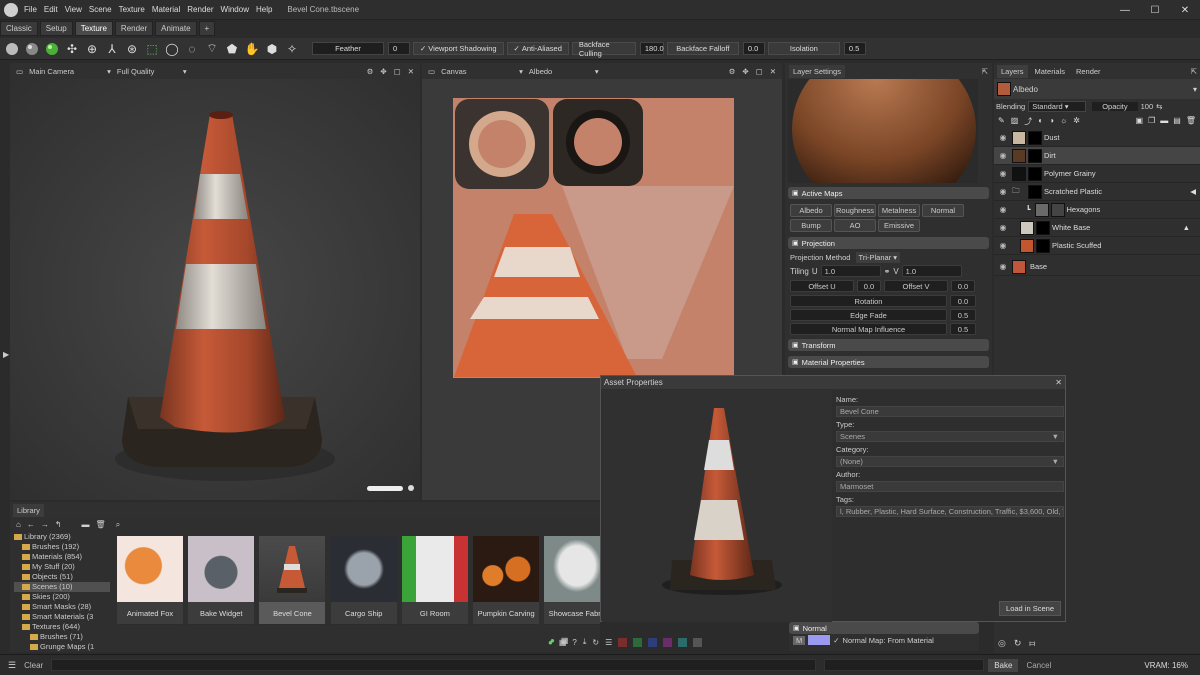 The height and width of the screenshot is (675, 1200). Describe the element at coordinates (101, 525) in the screenshot. I see `trash-icon: 🗑` at that location.